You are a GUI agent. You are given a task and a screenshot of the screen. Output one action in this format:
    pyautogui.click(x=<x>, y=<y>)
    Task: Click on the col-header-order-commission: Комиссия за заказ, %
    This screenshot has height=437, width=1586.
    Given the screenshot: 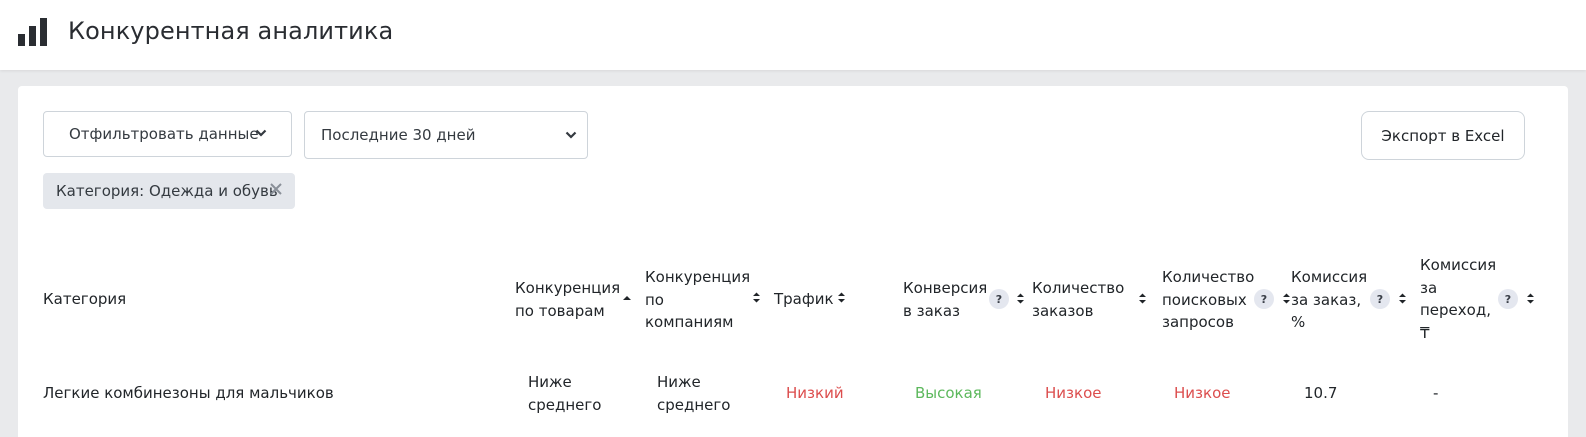 What is the action you would take?
    pyautogui.click(x=1331, y=300)
    